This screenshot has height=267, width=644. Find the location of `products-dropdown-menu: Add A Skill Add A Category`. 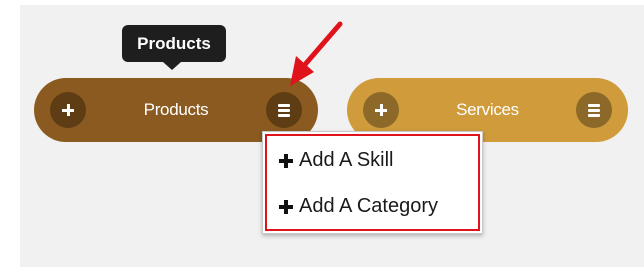

products-dropdown-menu: Add A Skill Add A Category is located at coordinates (372, 182).